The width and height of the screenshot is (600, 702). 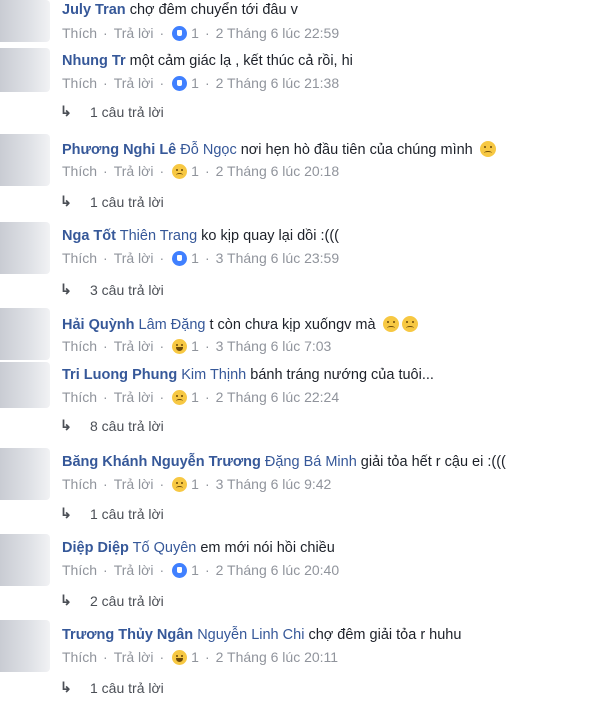 I want to click on tagged-user: Đặng Bá Minh, so click(x=311, y=462).